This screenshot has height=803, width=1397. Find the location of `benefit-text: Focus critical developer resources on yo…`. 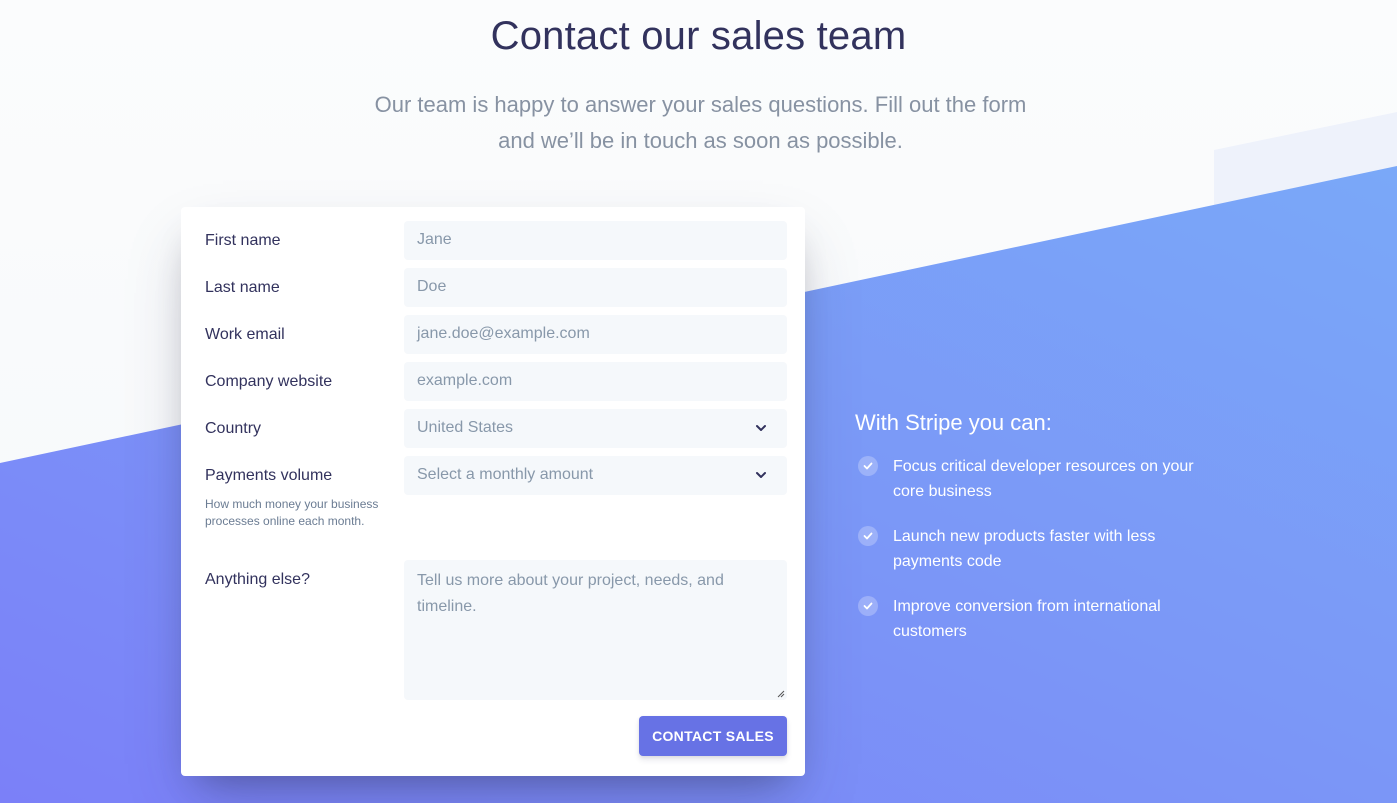

benefit-text: Focus critical developer resources on yo… is located at coordinates (1043, 479).